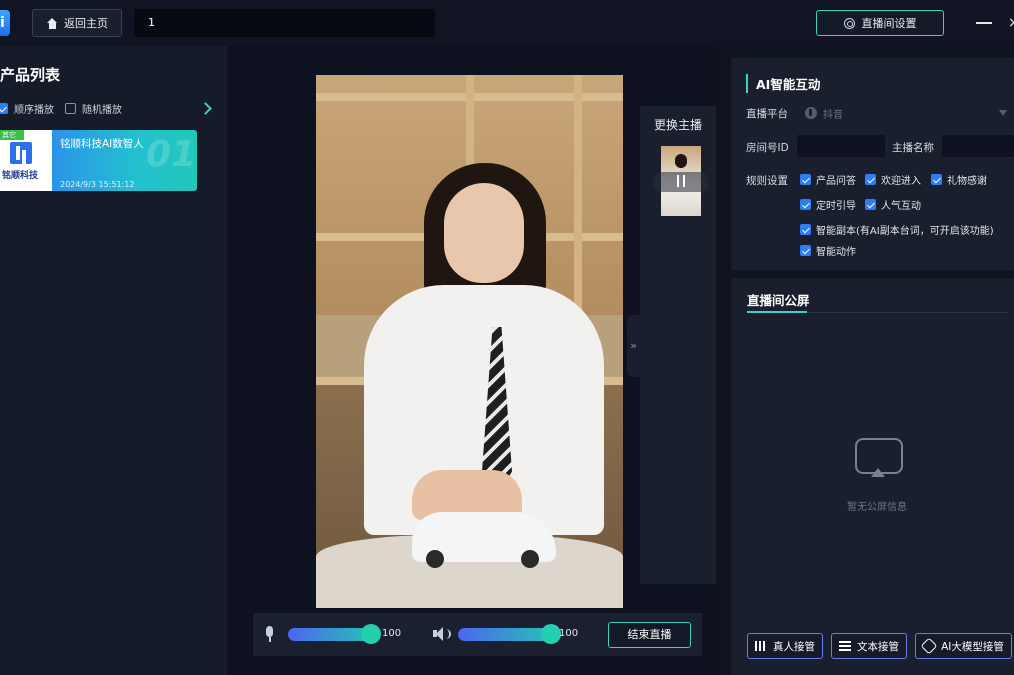 The height and width of the screenshot is (675, 1014). What do you see at coordinates (205, 108) in the screenshot?
I see `chevron-right-icon` at bounding box center [205, 108].